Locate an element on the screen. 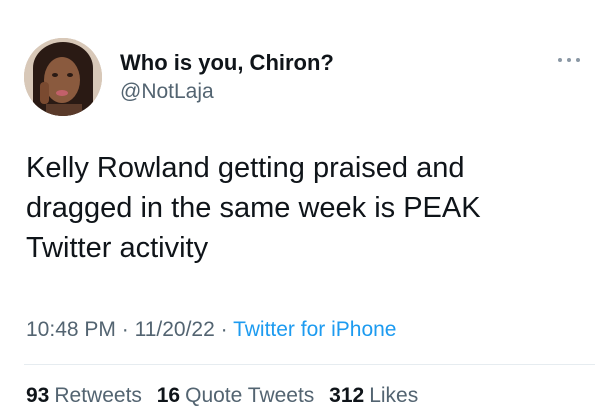  author-handle: @NotLaja is located at coordinates (167, 92).